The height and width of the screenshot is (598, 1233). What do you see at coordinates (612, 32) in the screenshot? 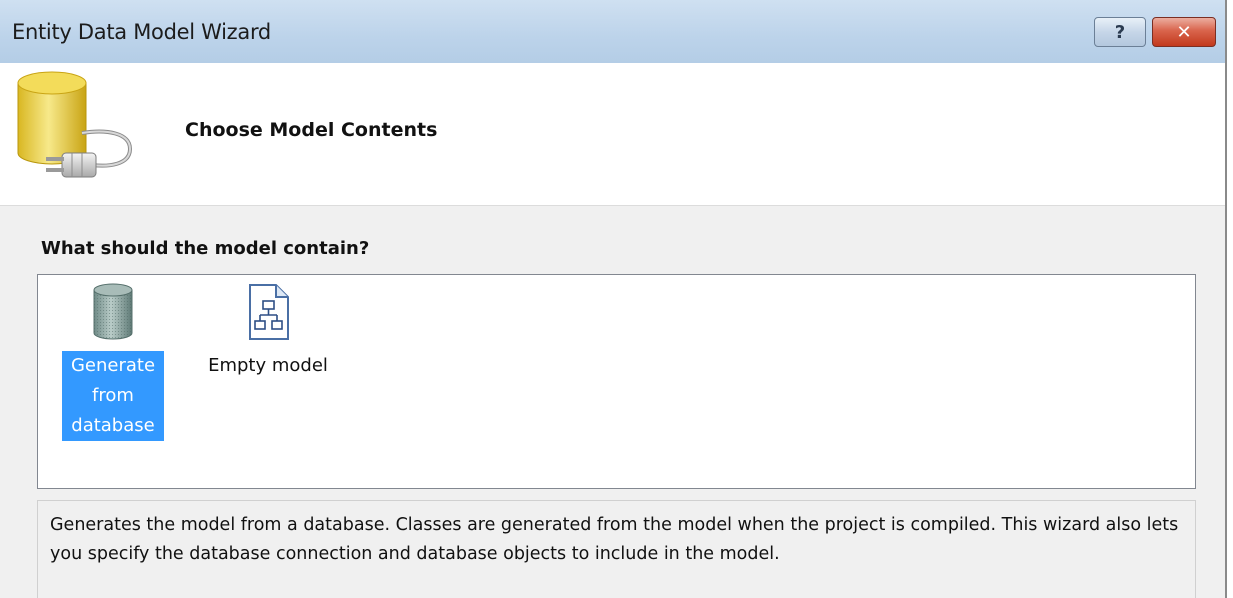
I see `title-bar: Entity Data Model Wizard ? ✕` at bounding box center [612, 32].